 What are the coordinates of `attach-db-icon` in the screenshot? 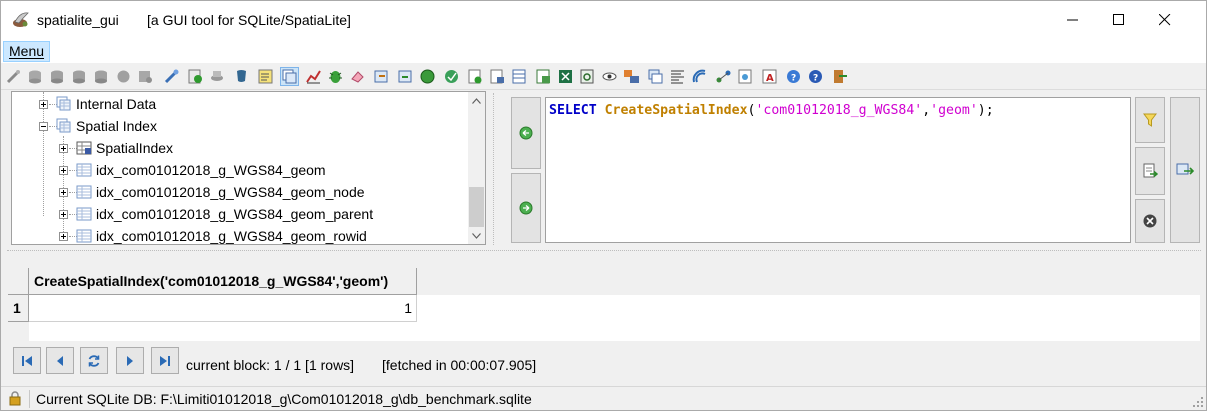 It's located at (145, 76).